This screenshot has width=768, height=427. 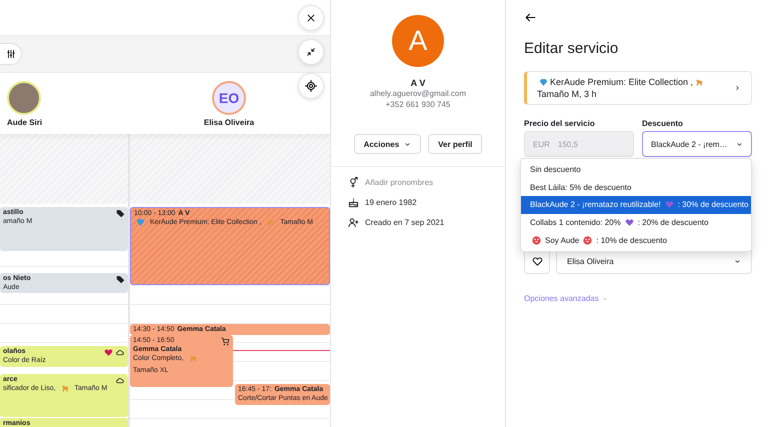 I want to click on sliders-icon, so click(x=11, y=54).